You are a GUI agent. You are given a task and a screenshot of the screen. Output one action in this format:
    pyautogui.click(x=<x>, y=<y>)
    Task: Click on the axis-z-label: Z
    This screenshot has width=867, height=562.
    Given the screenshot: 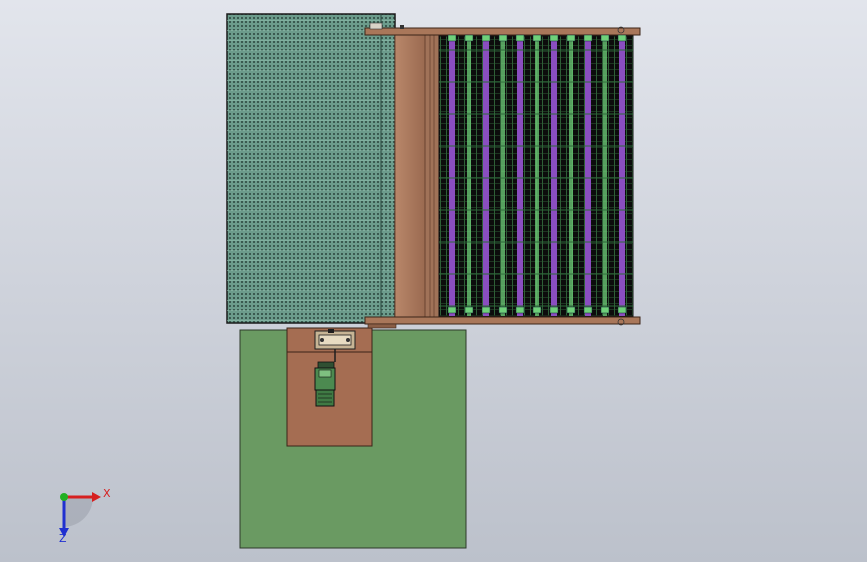 What is the action you would take?
    pyautogui.click(x=63, y=538)
    